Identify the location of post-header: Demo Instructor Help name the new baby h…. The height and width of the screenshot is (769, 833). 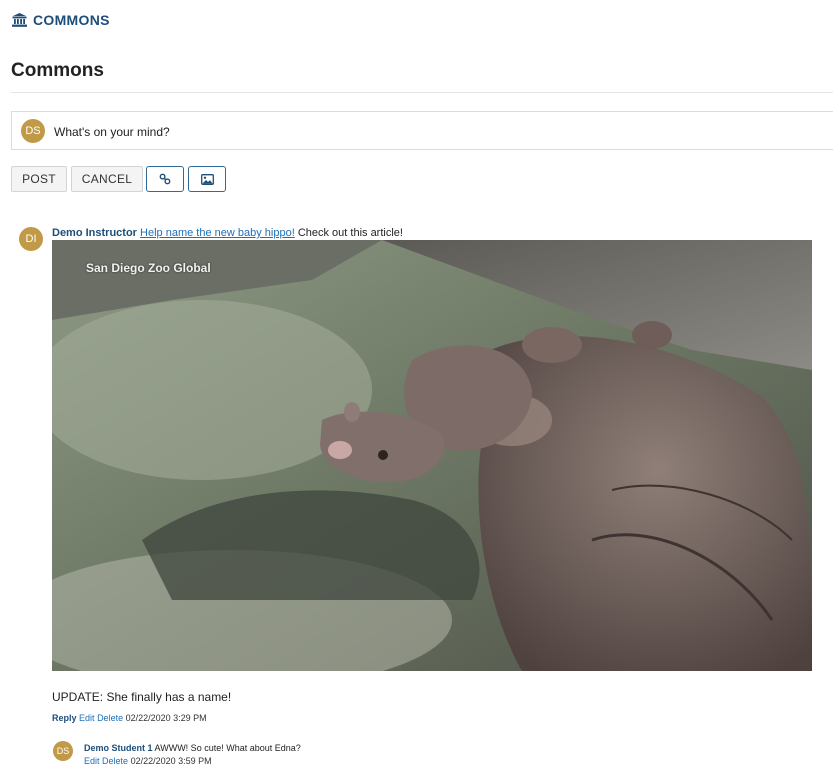
(227, 233).